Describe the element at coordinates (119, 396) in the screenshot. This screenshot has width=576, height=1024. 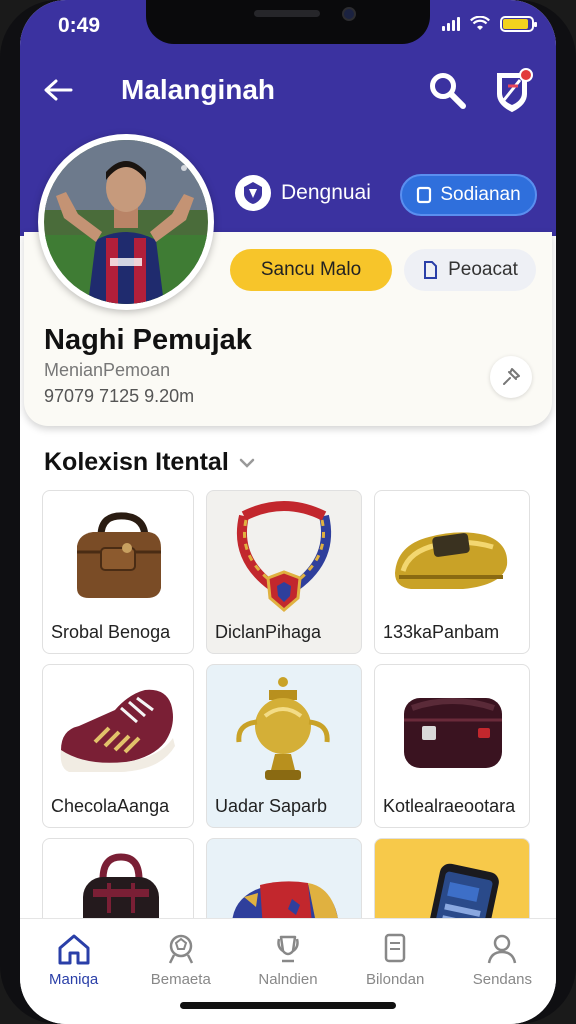
I see `player-stats: 97079 7125 9.20m` at that location.